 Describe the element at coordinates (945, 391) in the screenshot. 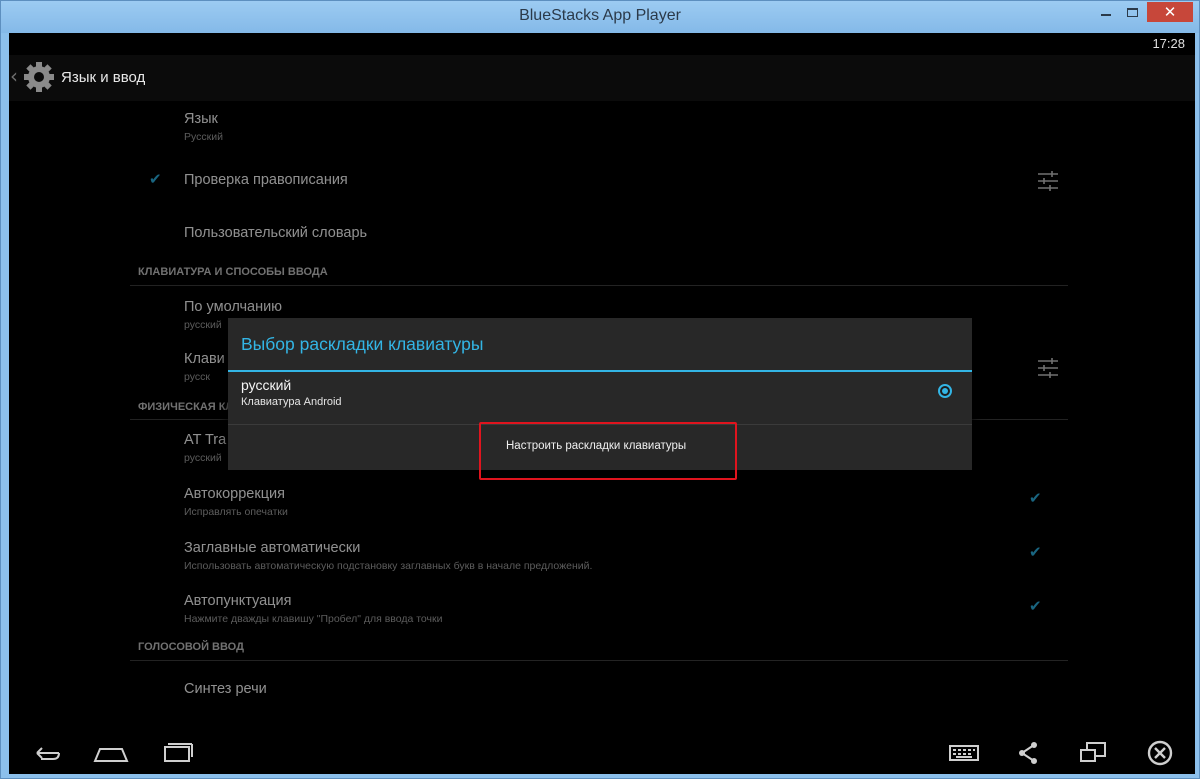

I see `option-radio-selected-icon` at that location.